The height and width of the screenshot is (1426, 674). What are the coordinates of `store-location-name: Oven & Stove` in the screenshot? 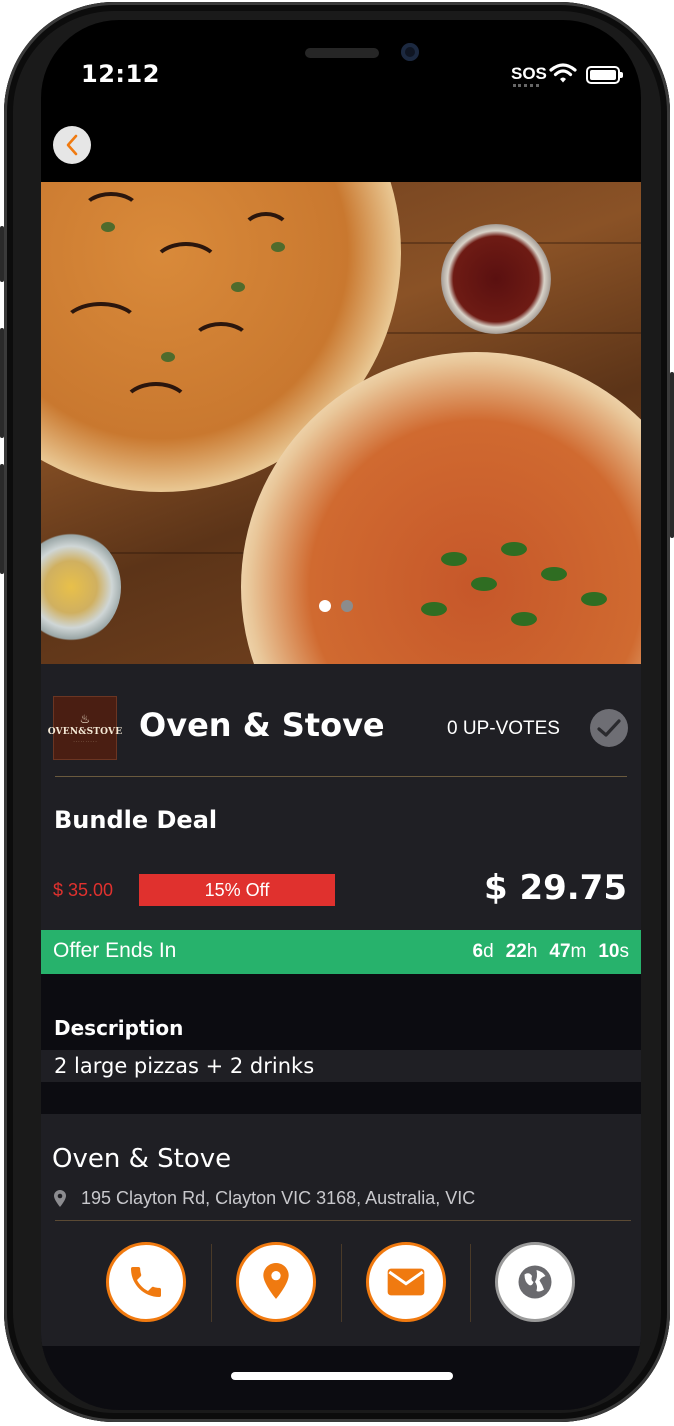 It's located at (142, 1159).